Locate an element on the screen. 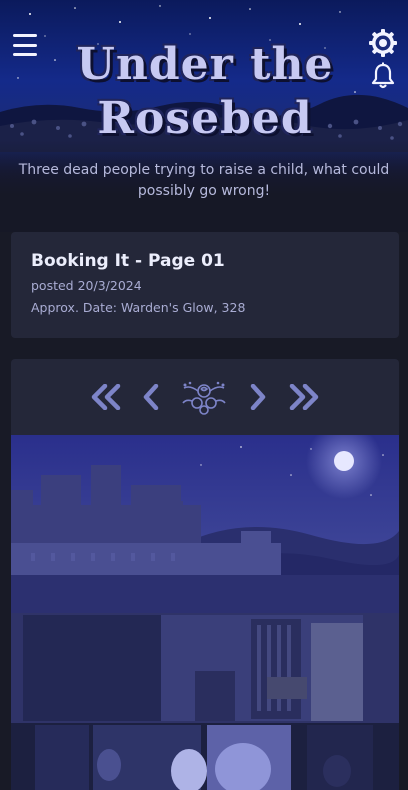 Image resolution: width=408 pixels, height=790 pixels. double-chevron-left-icon is located at coordinates (106, 397).